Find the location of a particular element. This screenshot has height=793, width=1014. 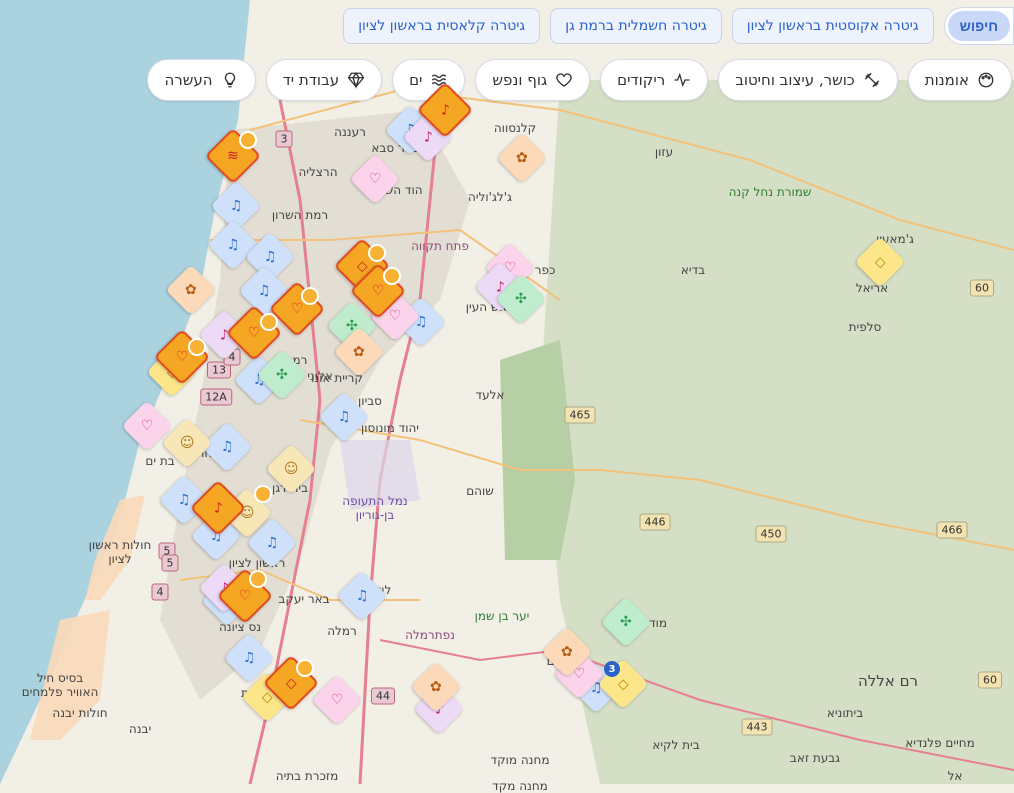

category-fitness: כושר, עיצוב וחיטוב is located at coordinates (808, 80).